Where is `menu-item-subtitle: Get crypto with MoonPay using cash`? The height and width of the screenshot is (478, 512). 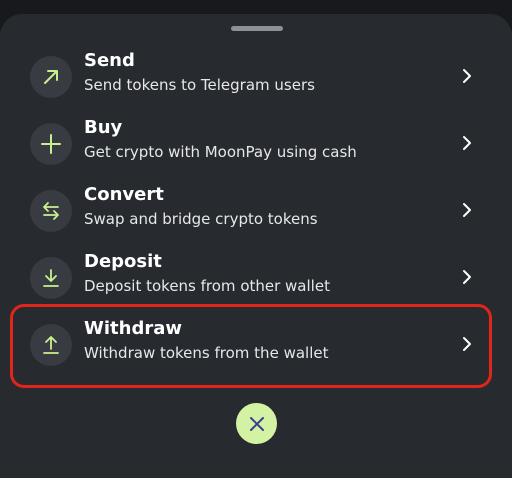 menu-item-subtitle: Get crypto with MoonPay using cash is located at coordinates (220, 152).